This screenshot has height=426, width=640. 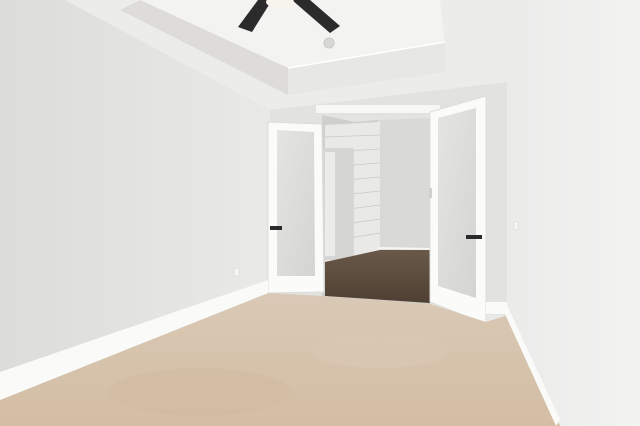 I want to click on smoke-detector, so click(x=329, y=43).